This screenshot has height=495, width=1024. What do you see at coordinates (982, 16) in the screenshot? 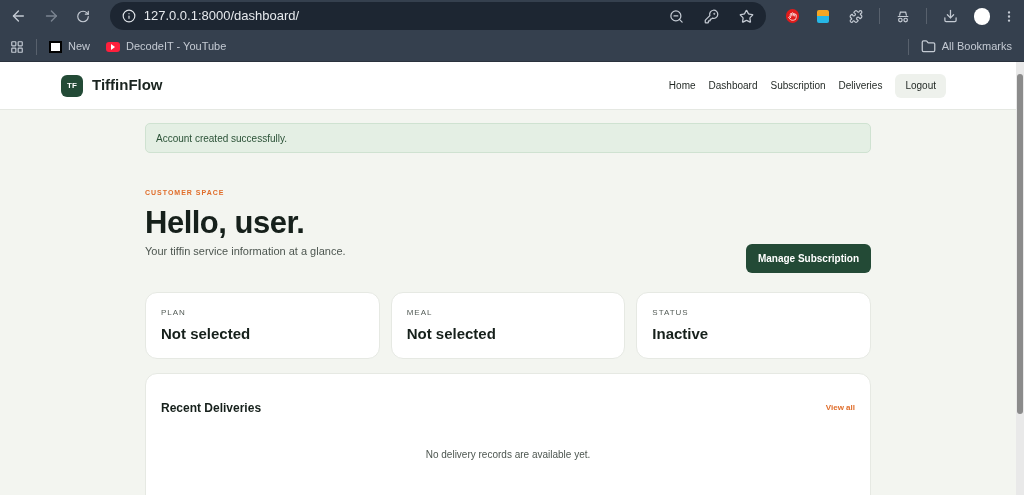
I see `profile-avatar` at bounding box center [982, 16].